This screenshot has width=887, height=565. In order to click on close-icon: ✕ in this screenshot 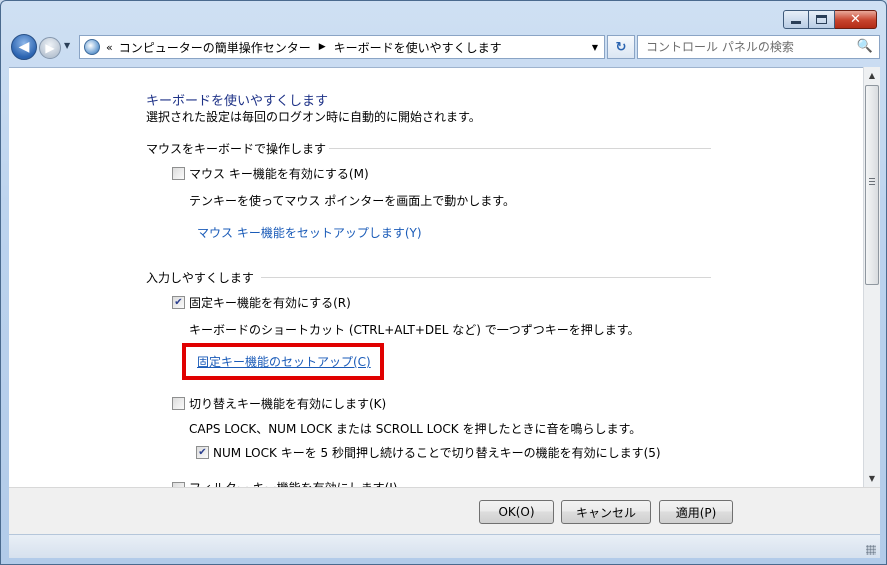, I will do `click(855, 19)`.